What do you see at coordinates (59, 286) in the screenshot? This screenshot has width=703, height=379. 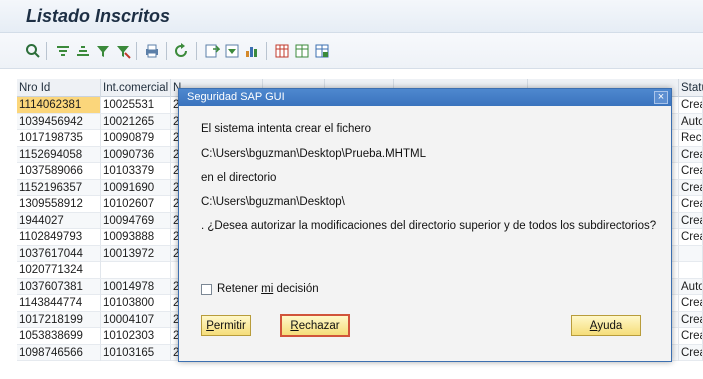 I see `table-cell-id: 1037607381` at bounding box center [59, 286].